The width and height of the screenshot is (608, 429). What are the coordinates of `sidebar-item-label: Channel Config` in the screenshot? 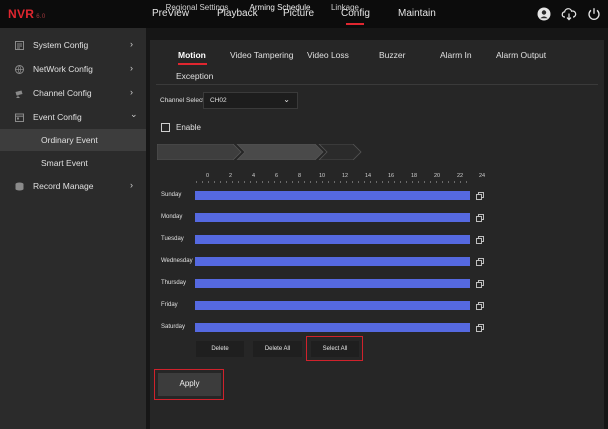 It's located at (62, 93).